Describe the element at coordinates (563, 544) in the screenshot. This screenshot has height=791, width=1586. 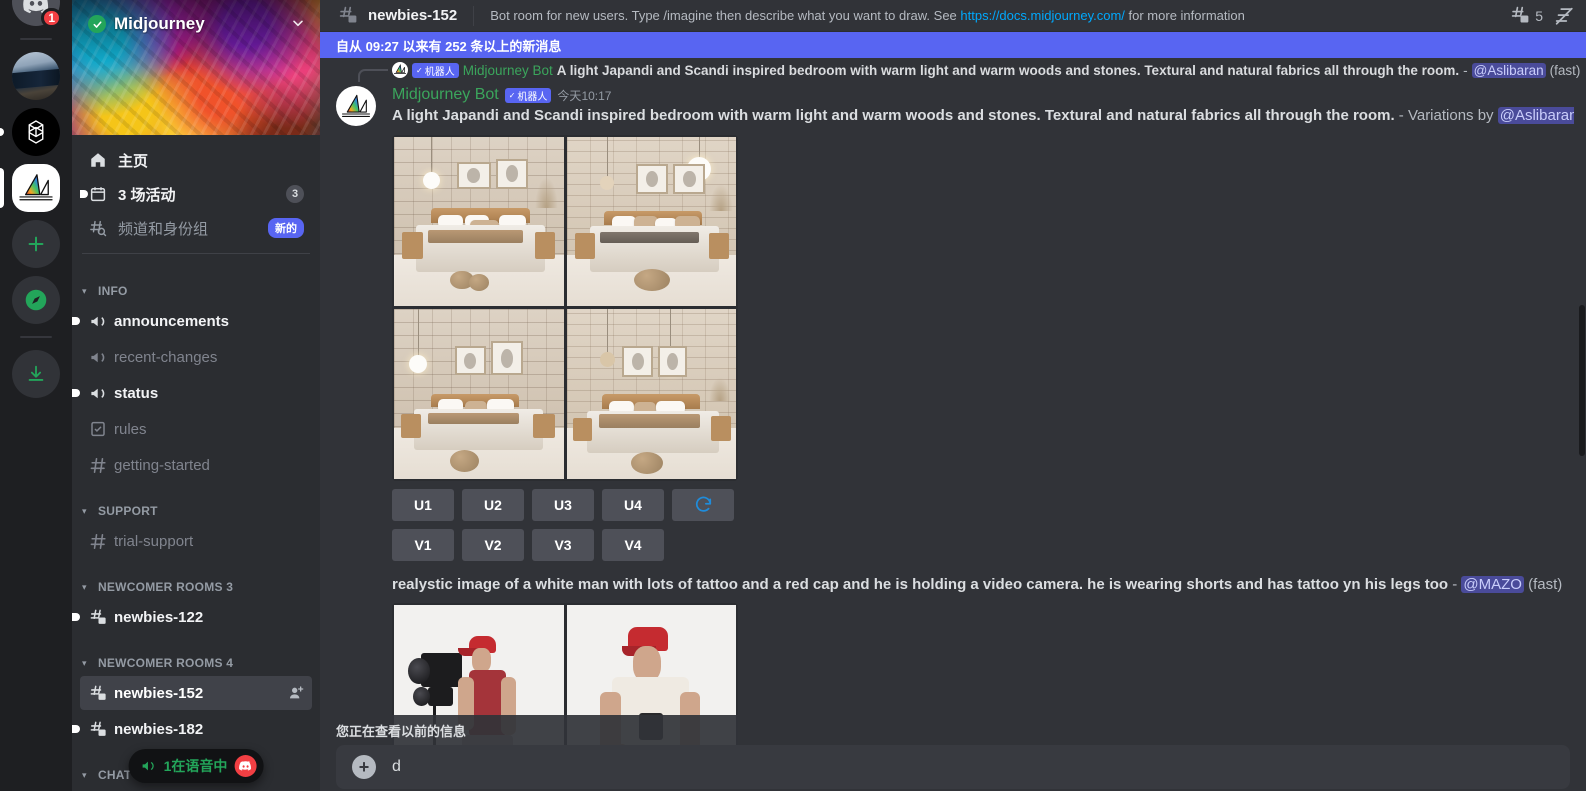
I see `variation-button-v3: V3` at that location.